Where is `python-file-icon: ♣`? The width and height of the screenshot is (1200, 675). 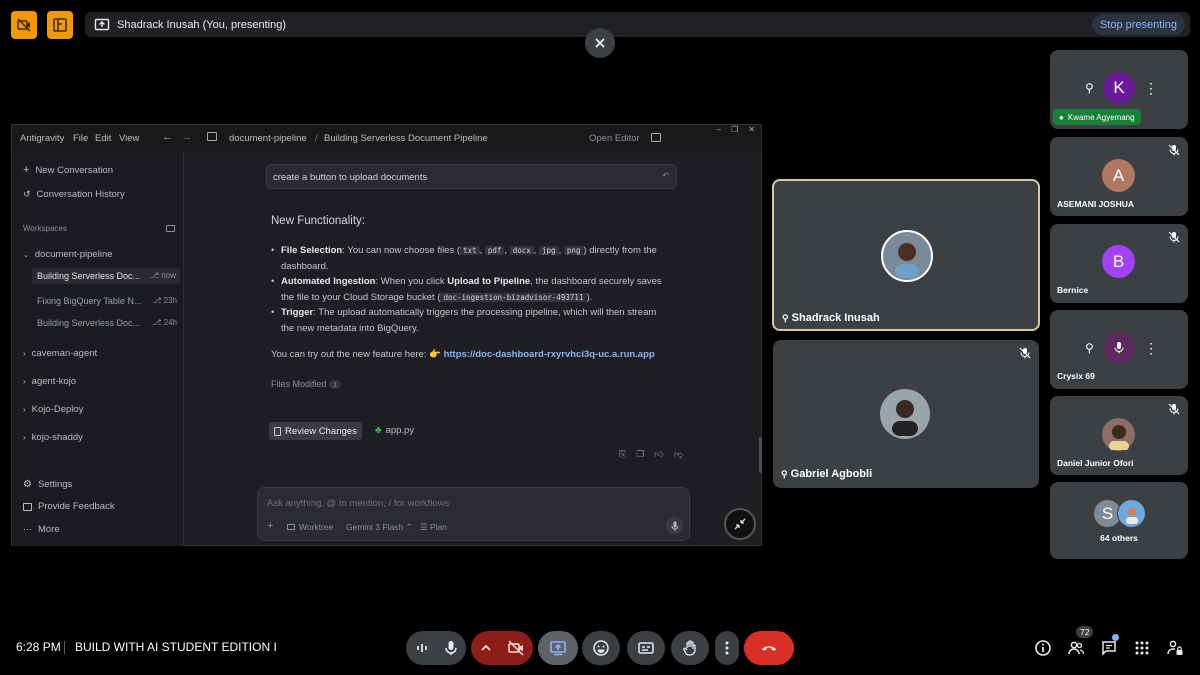 python-file-icon: ♣ is located at coordinates (378, 430).